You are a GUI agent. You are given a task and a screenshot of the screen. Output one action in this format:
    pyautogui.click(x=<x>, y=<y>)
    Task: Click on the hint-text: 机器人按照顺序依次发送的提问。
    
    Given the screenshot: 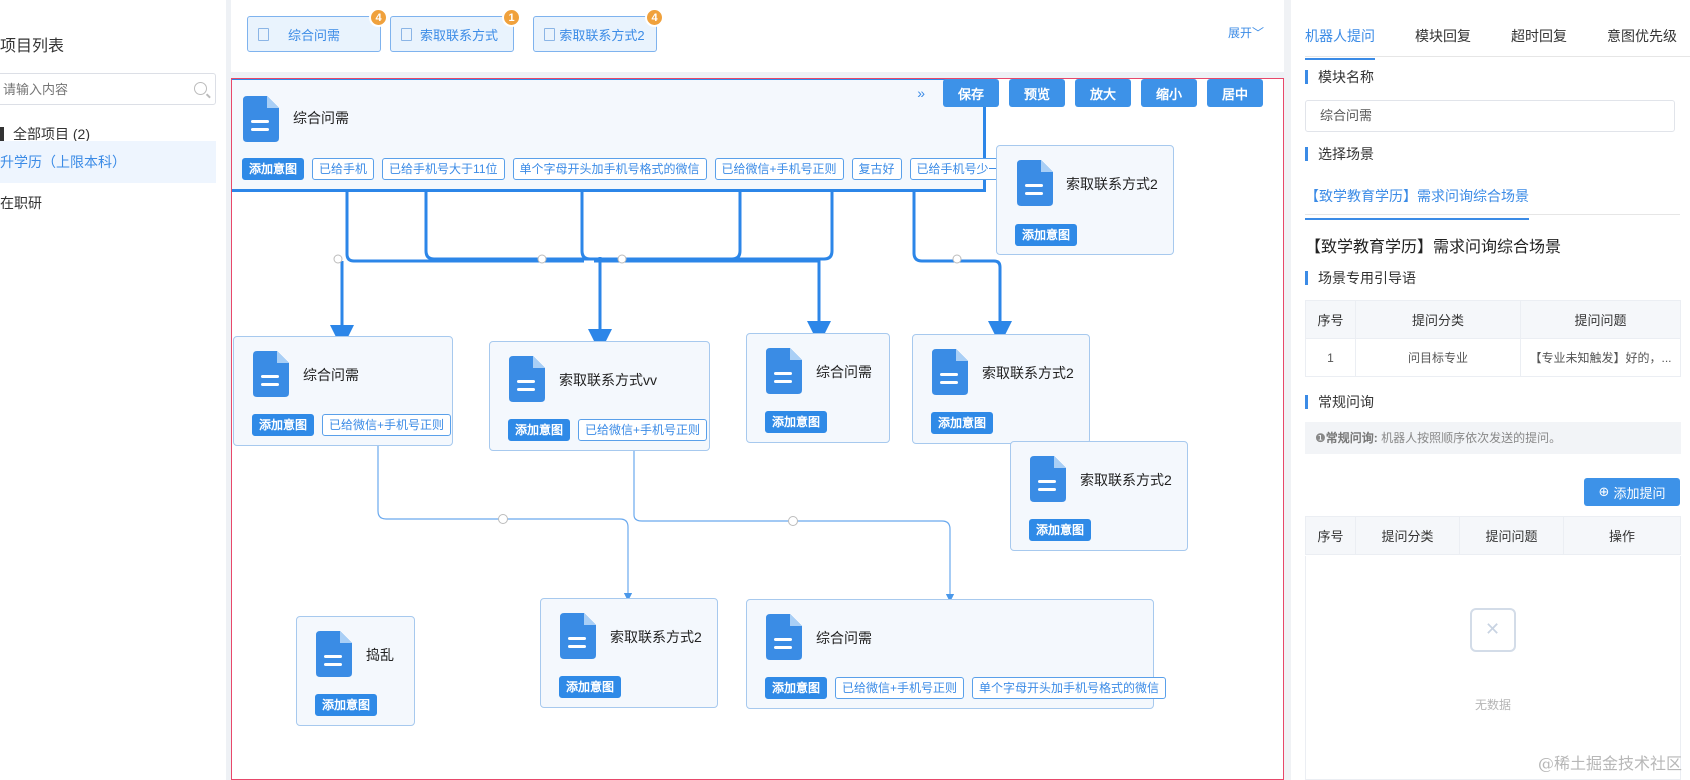 What is the action you would take?
    pyautogui.click(x=1469, y=438)
    